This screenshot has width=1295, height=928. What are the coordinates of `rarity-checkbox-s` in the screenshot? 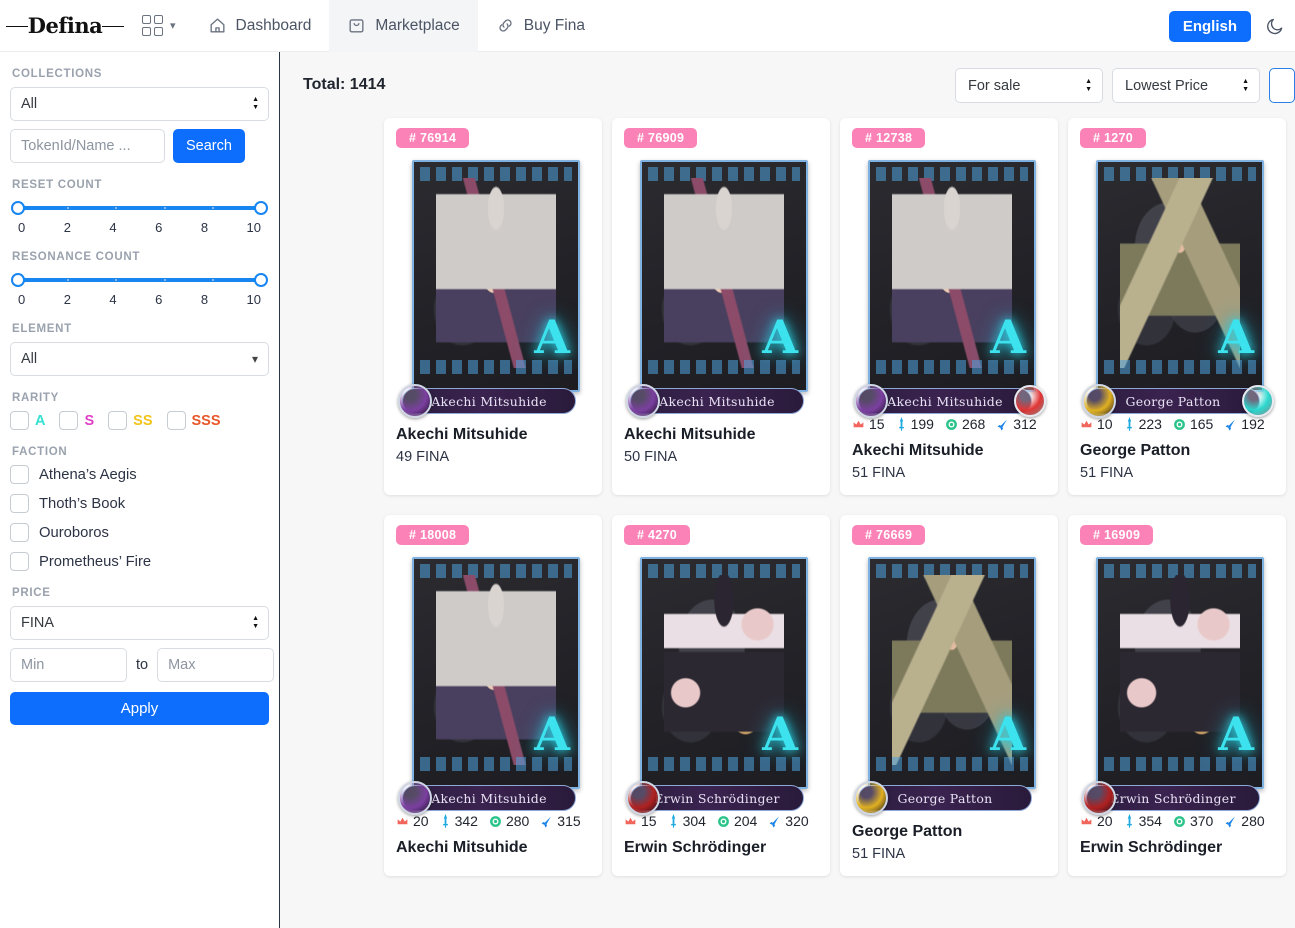 It's located at (69, 420).